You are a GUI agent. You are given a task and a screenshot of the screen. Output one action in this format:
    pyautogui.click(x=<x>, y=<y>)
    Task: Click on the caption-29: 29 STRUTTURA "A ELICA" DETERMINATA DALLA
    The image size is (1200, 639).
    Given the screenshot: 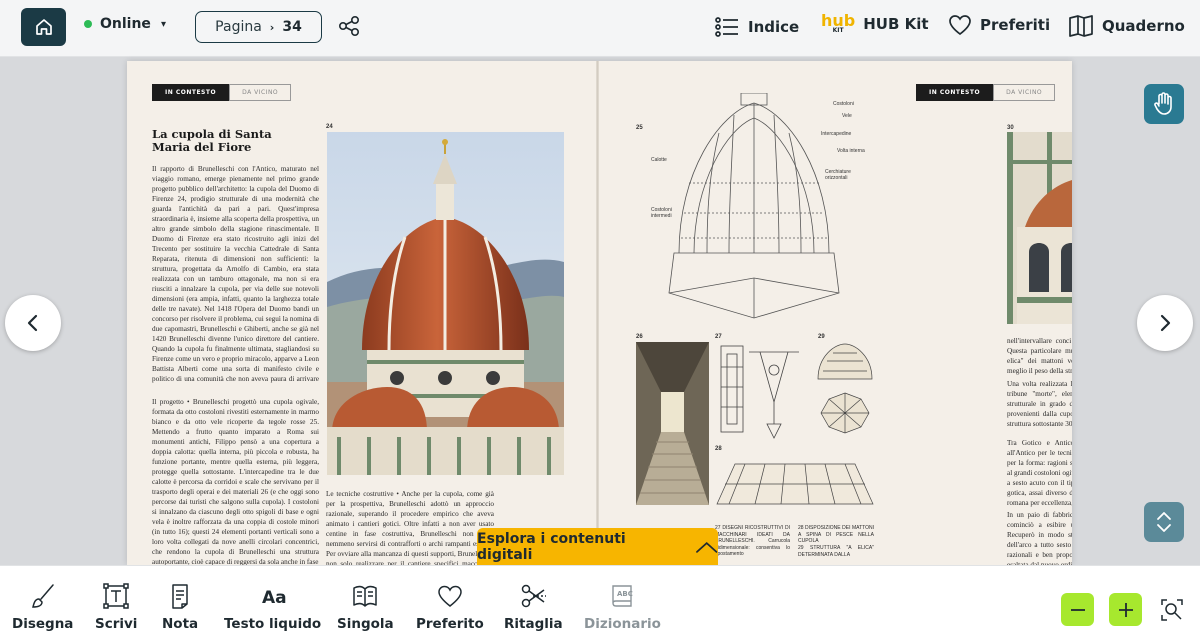 What is the action you would take?
    pyautogui.click(x=836, y=551)
    